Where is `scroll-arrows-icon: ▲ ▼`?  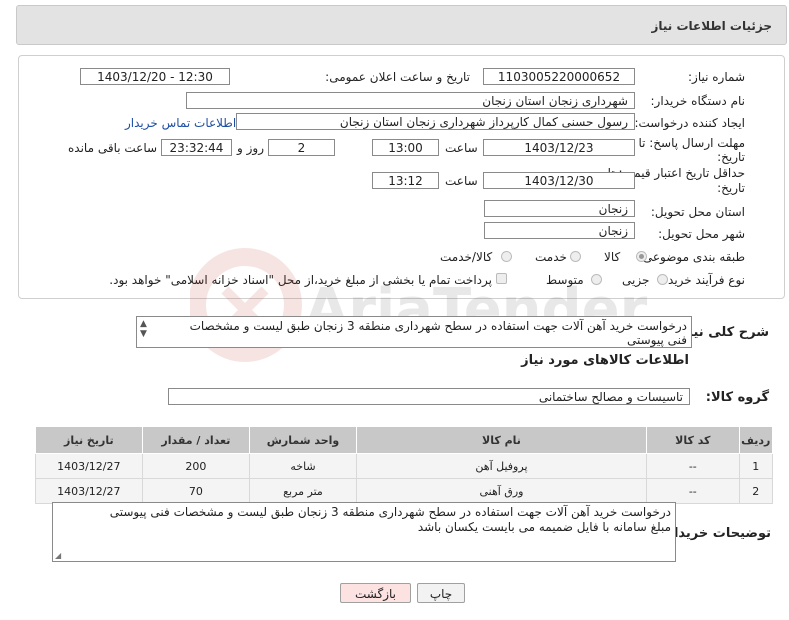
scroll-arrows-icon: ▲ ▼ is located at coordinates (143, 329).